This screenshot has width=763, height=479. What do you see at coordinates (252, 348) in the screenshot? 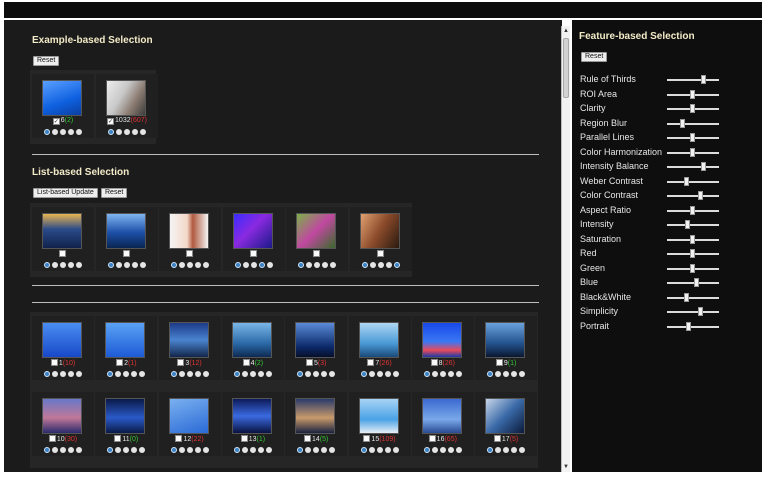
I see `image-tile: 4(2)` at bounding box center [252, 348].